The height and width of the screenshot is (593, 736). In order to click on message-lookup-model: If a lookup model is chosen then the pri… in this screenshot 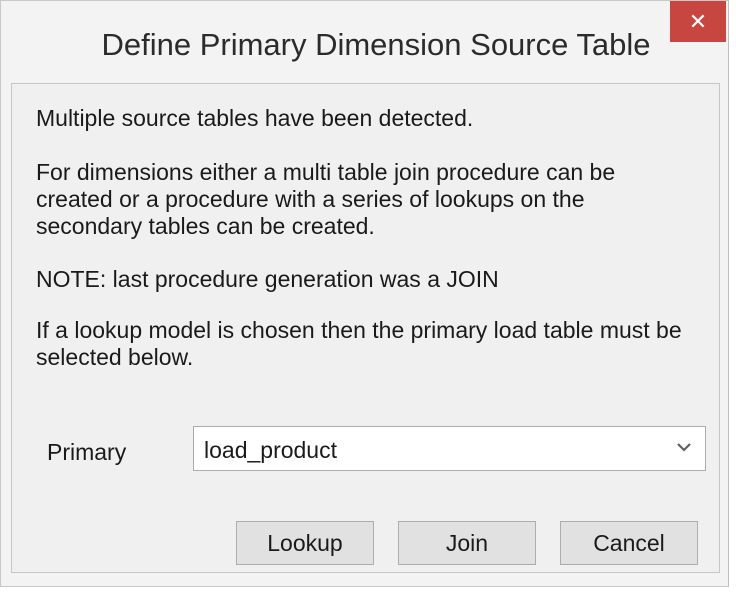, I will do `click(359, 343)`.